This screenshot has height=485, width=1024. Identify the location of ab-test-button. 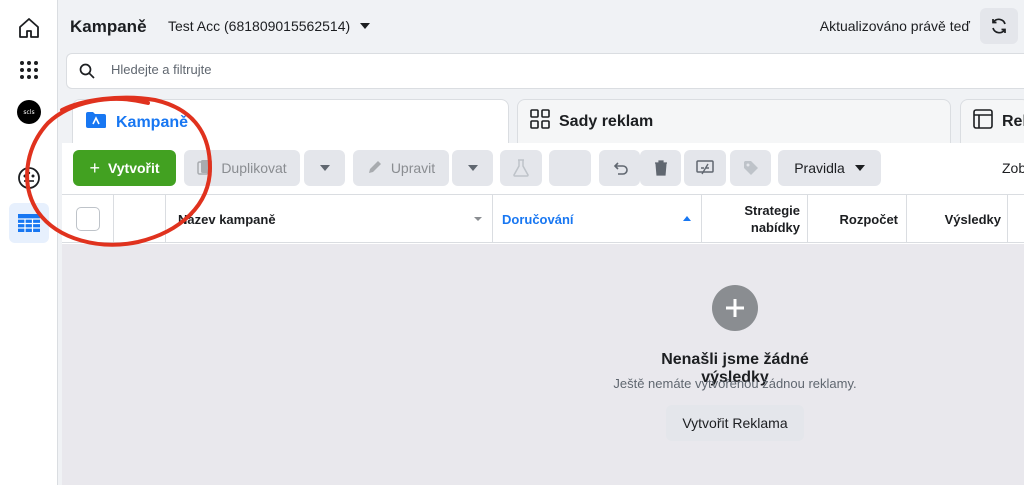
(705, 168).